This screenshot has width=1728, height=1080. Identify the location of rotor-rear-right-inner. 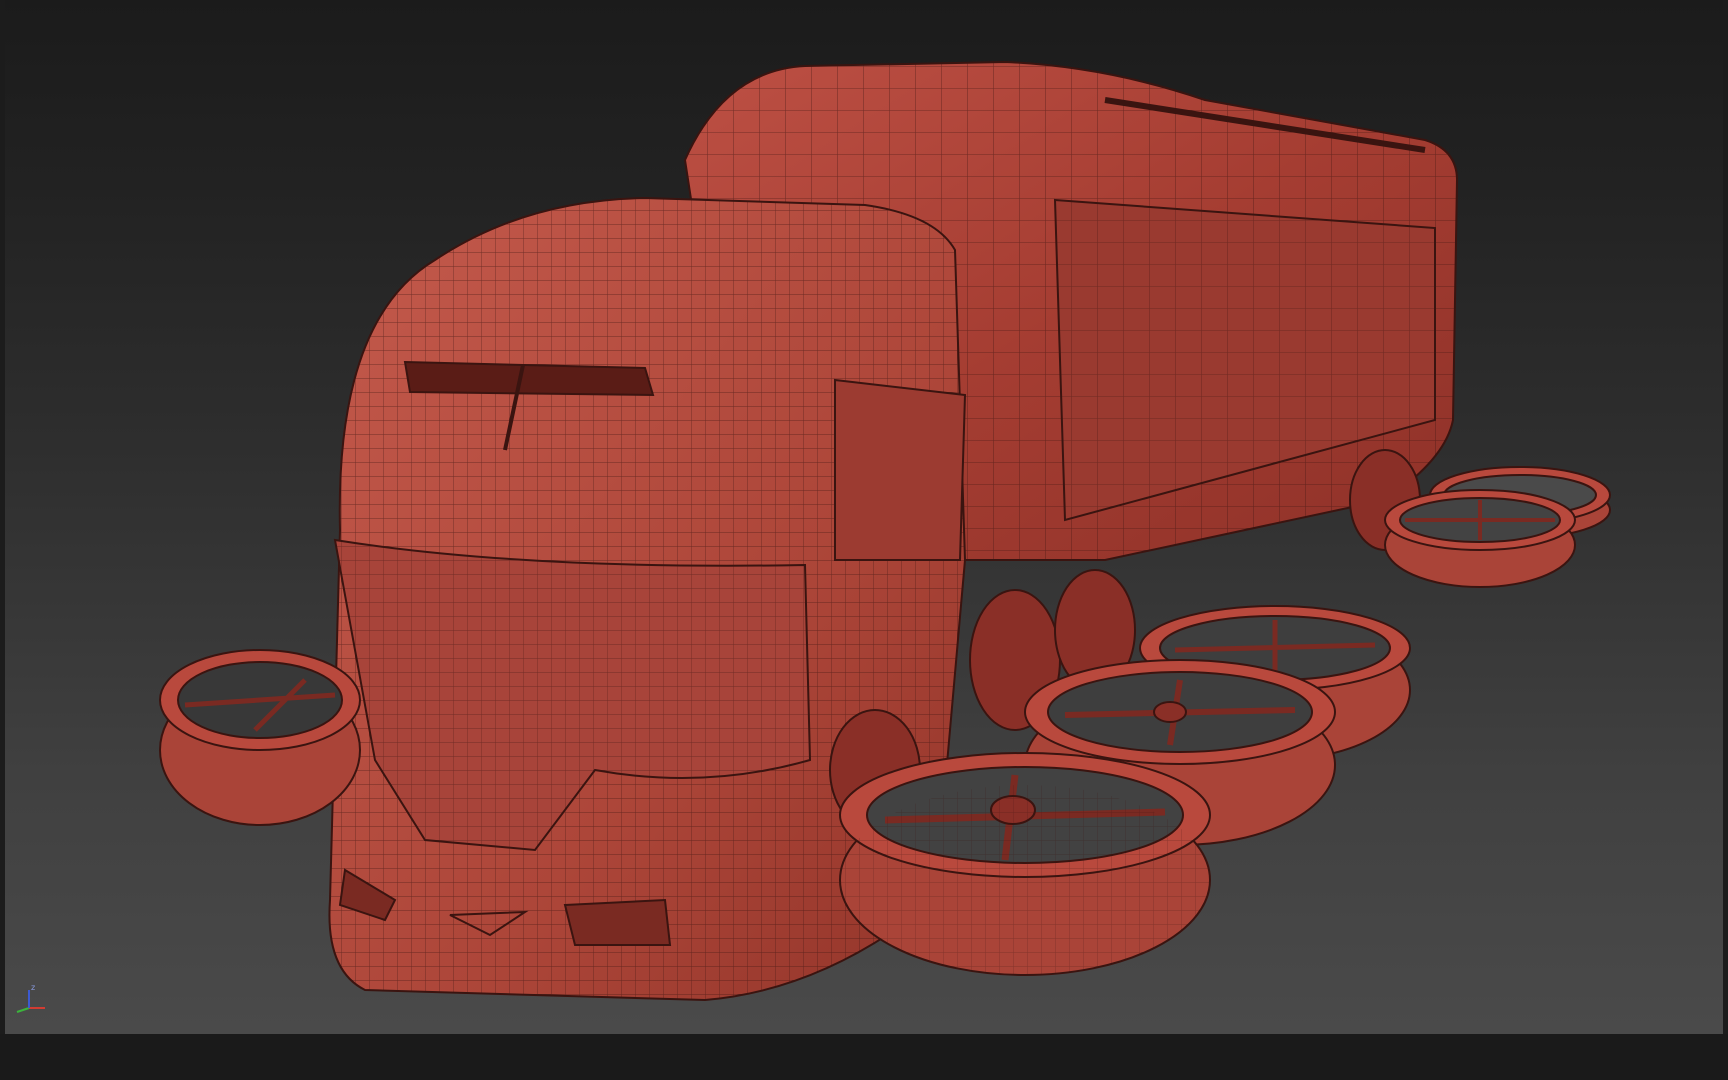
(1480, 538).